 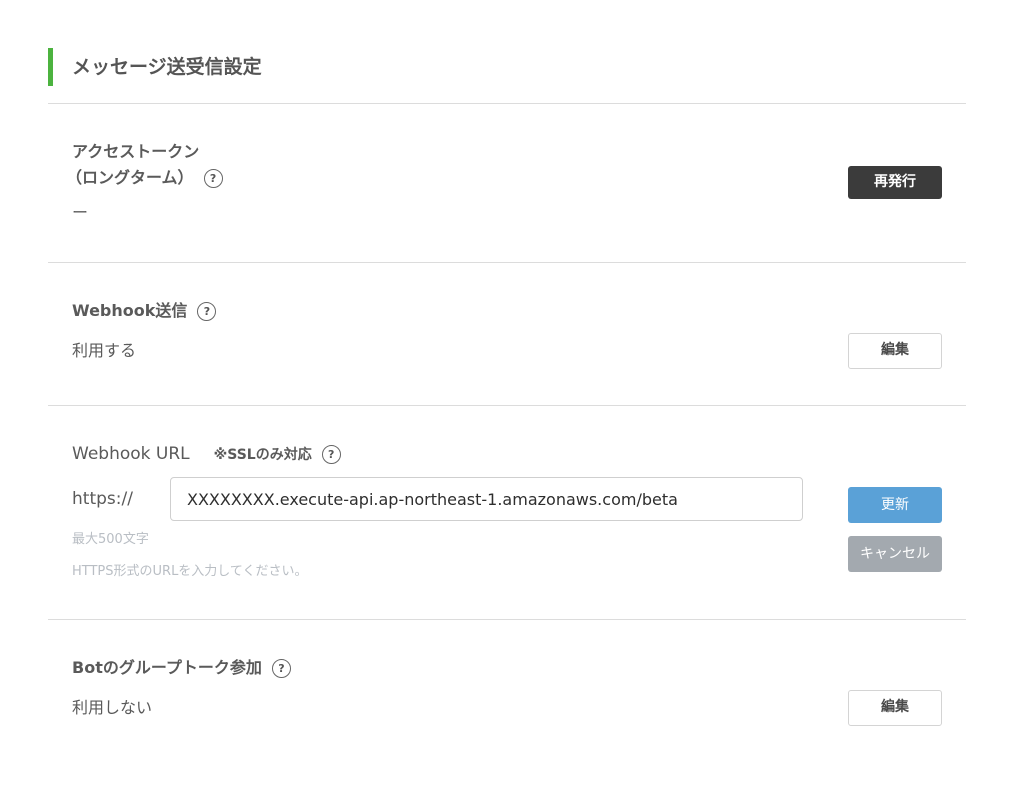 I want to click on update-button: 更新, so click(x=895, y=505).